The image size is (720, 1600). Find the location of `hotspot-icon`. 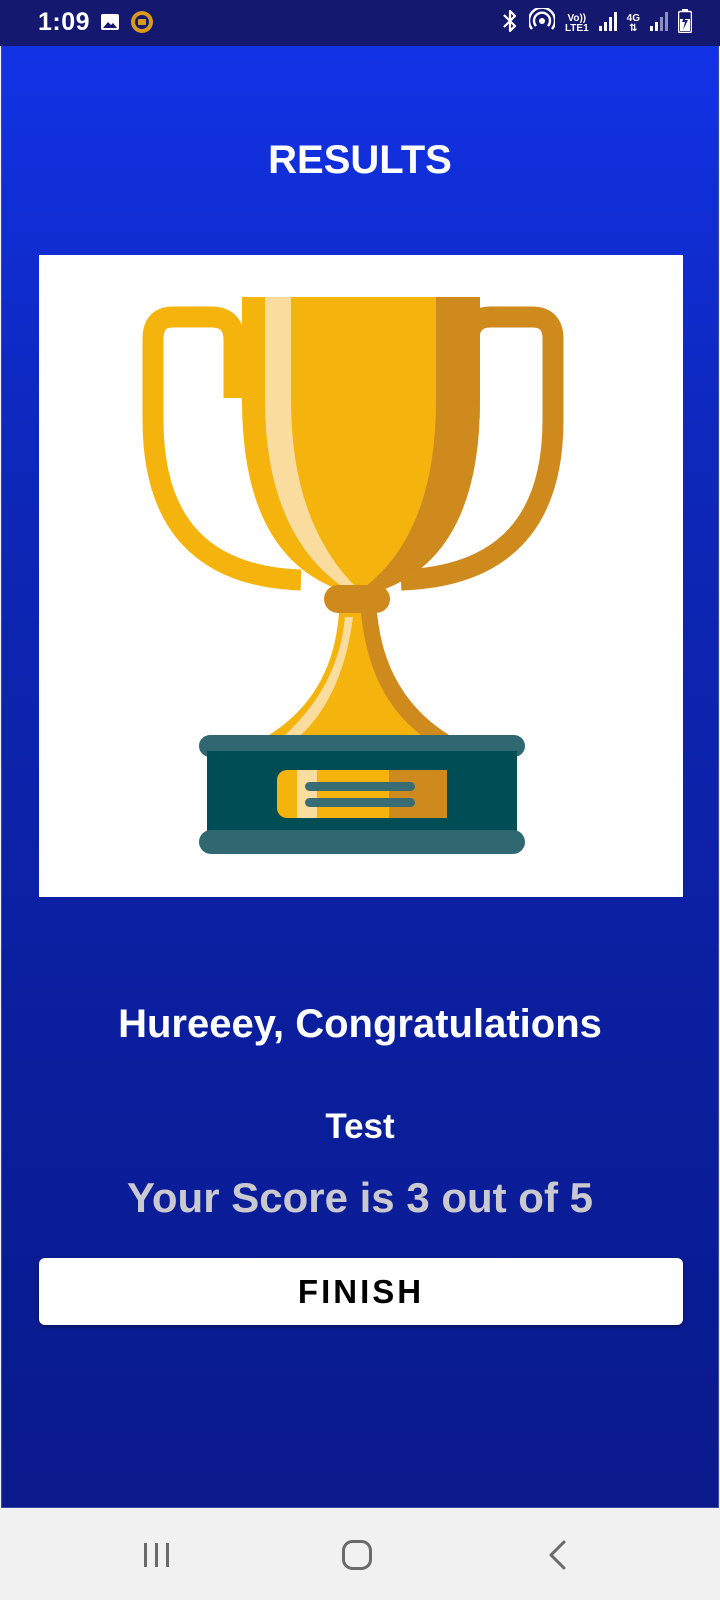

hotspot-icon is located at coordinates (542, 22).